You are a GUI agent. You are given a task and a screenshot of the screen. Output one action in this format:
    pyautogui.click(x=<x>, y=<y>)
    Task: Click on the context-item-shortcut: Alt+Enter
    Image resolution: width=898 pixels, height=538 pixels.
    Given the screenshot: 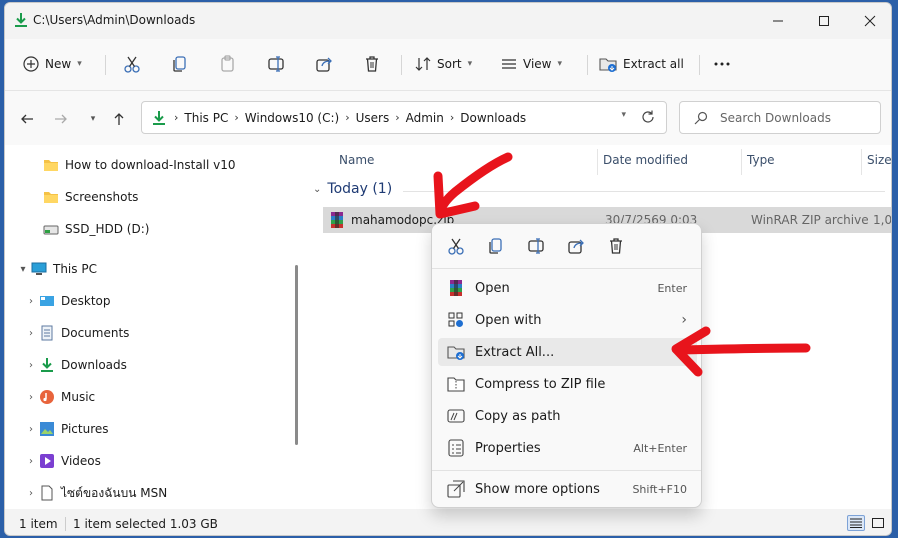 What is the action you would take?
    pyautogui.click(x=660, y=448)
    